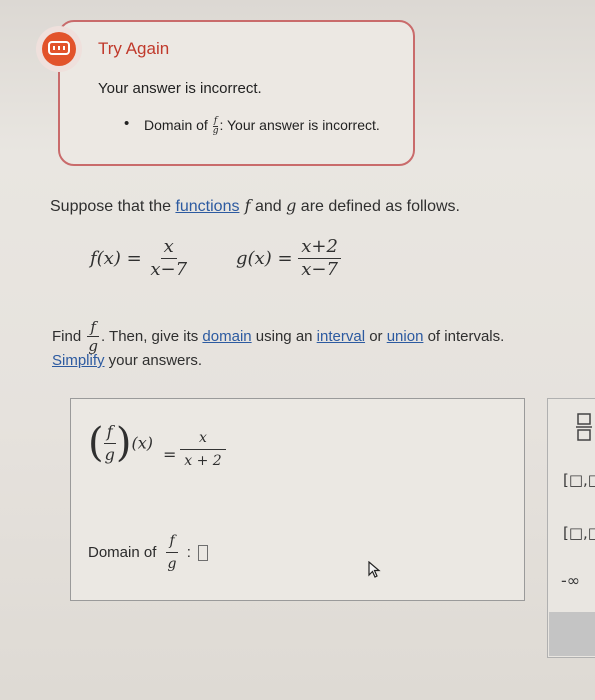 The width and height of the screenshot is (595, 700). Describe the element at coordinates (291, 205) in the screenshot. I see `g-symbol: g` at that location.